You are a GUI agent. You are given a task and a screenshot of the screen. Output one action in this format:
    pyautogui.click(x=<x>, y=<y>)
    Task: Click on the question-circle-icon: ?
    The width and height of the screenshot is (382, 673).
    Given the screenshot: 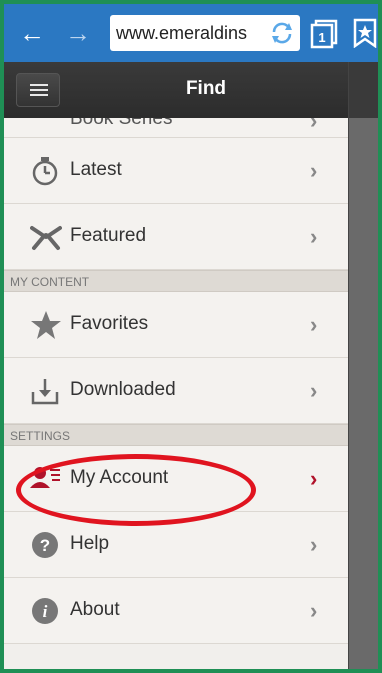 What is the action you would take?
    pyautogui.click(x=45, y=545)
    